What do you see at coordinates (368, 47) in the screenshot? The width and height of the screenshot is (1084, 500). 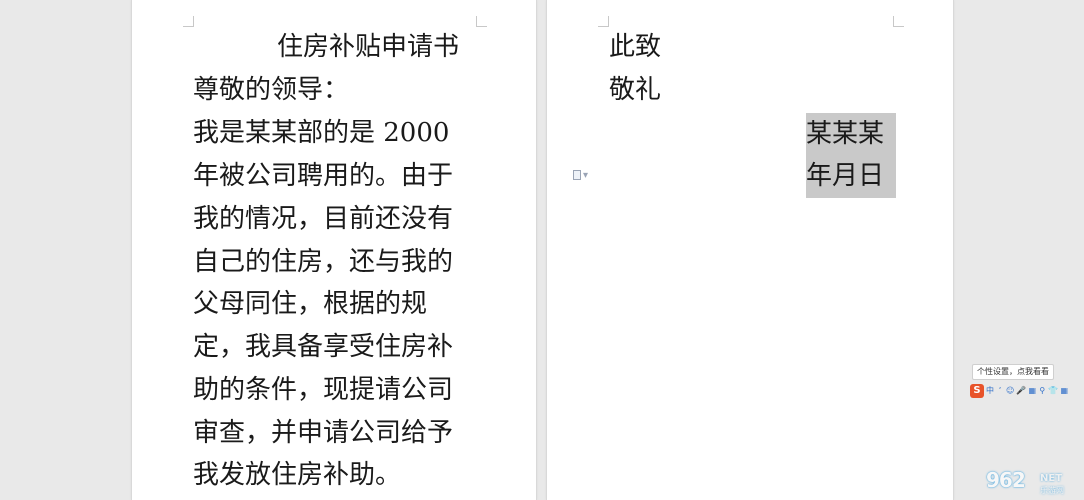 I see `document-title: 住房补贴申请书` at bounding box center [368, 47].